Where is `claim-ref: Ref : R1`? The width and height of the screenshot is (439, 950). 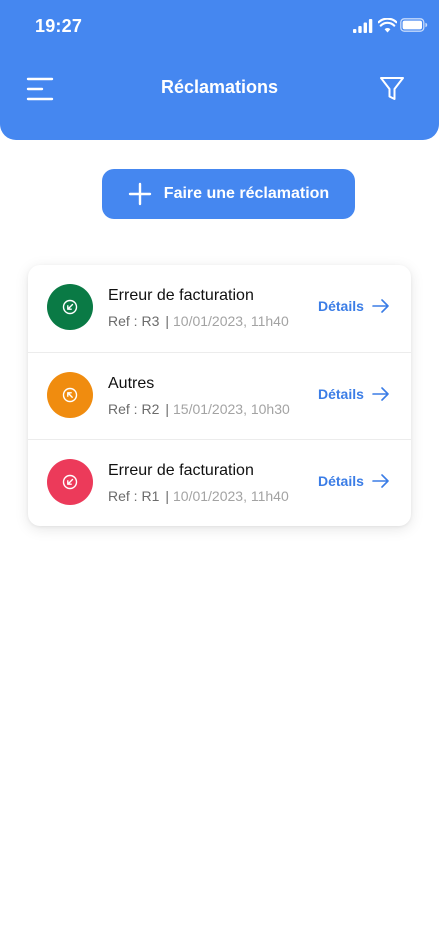
claim-ref: Ref : R1 is located at coordinates (134, 496).